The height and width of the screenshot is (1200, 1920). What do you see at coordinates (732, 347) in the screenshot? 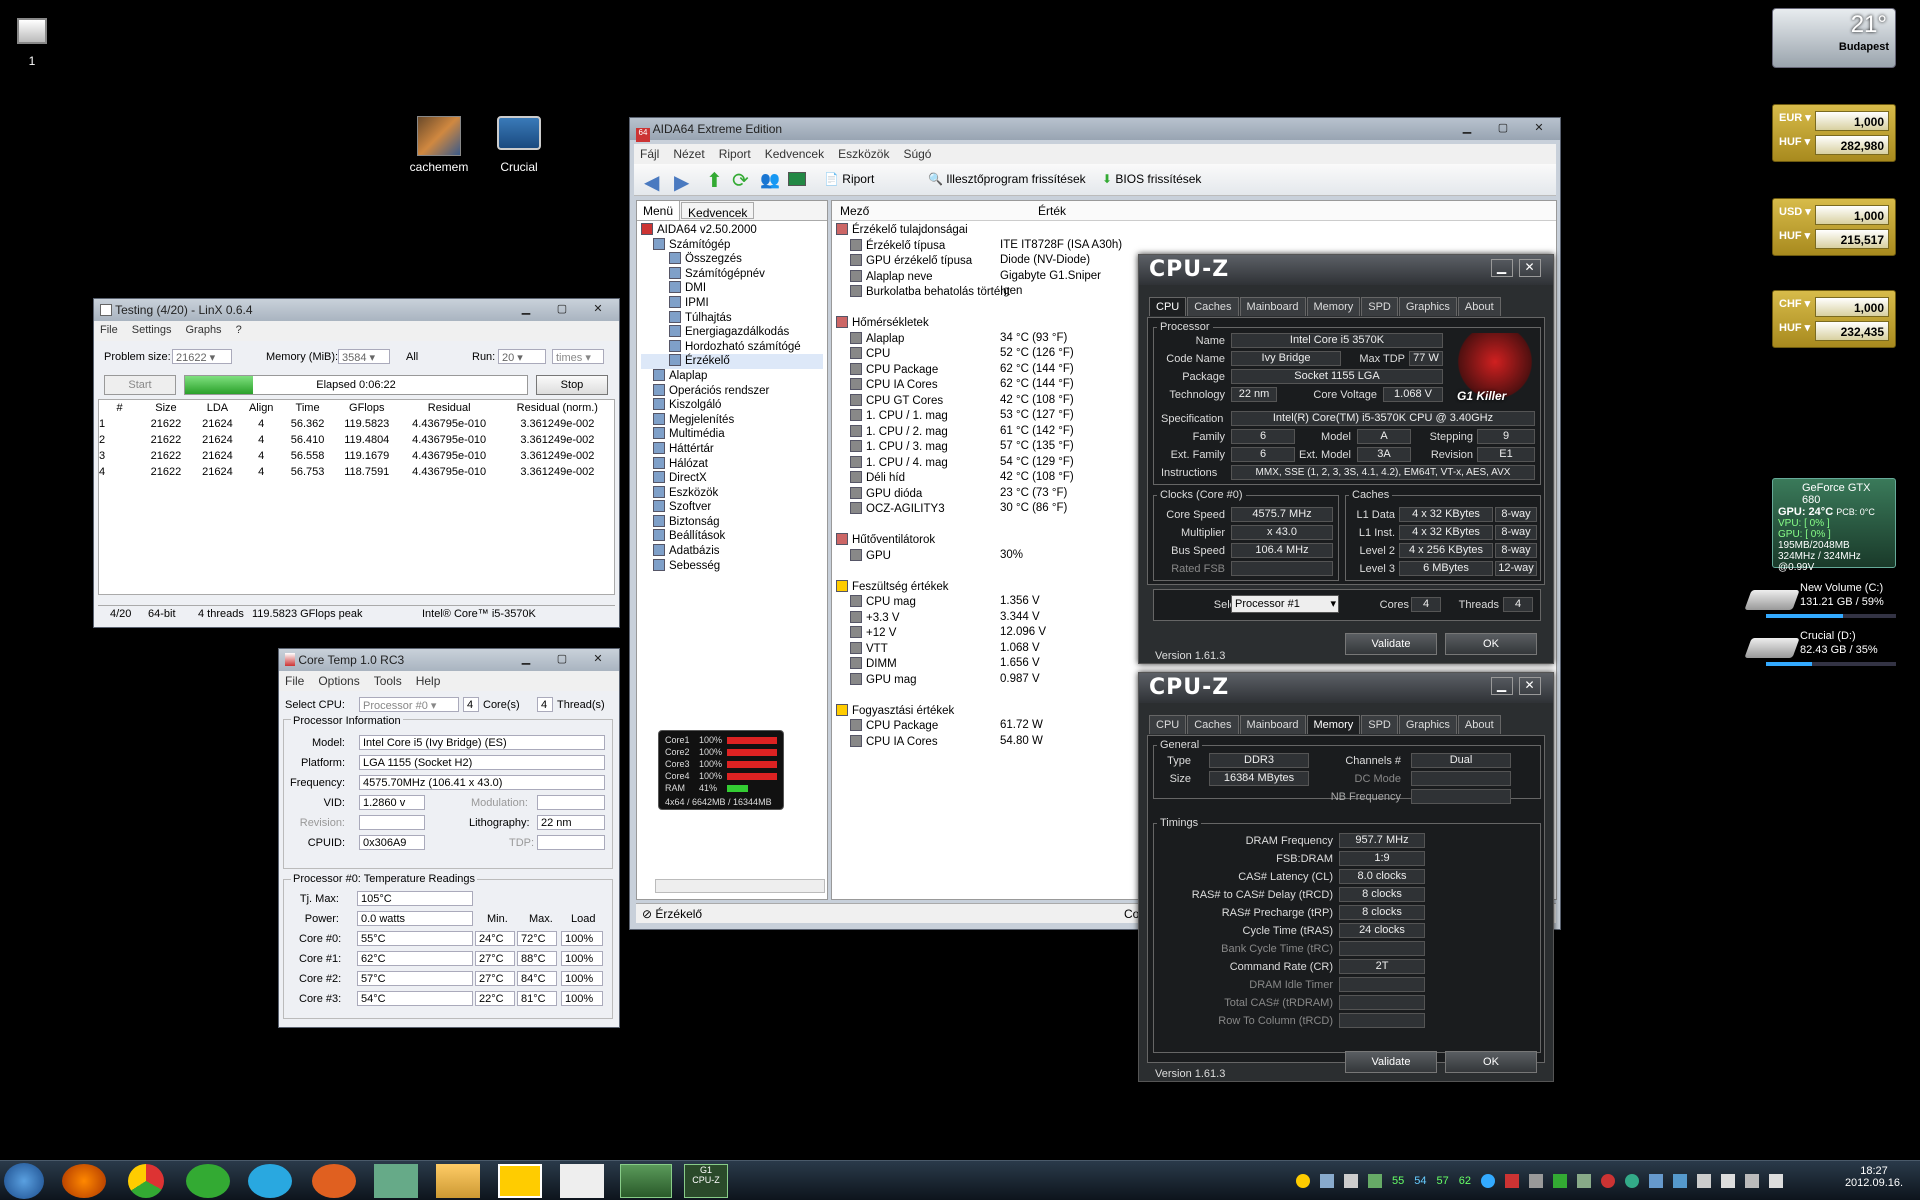
I see `tree-item: Hordozható számítógé` at bounding box center [732, 347].